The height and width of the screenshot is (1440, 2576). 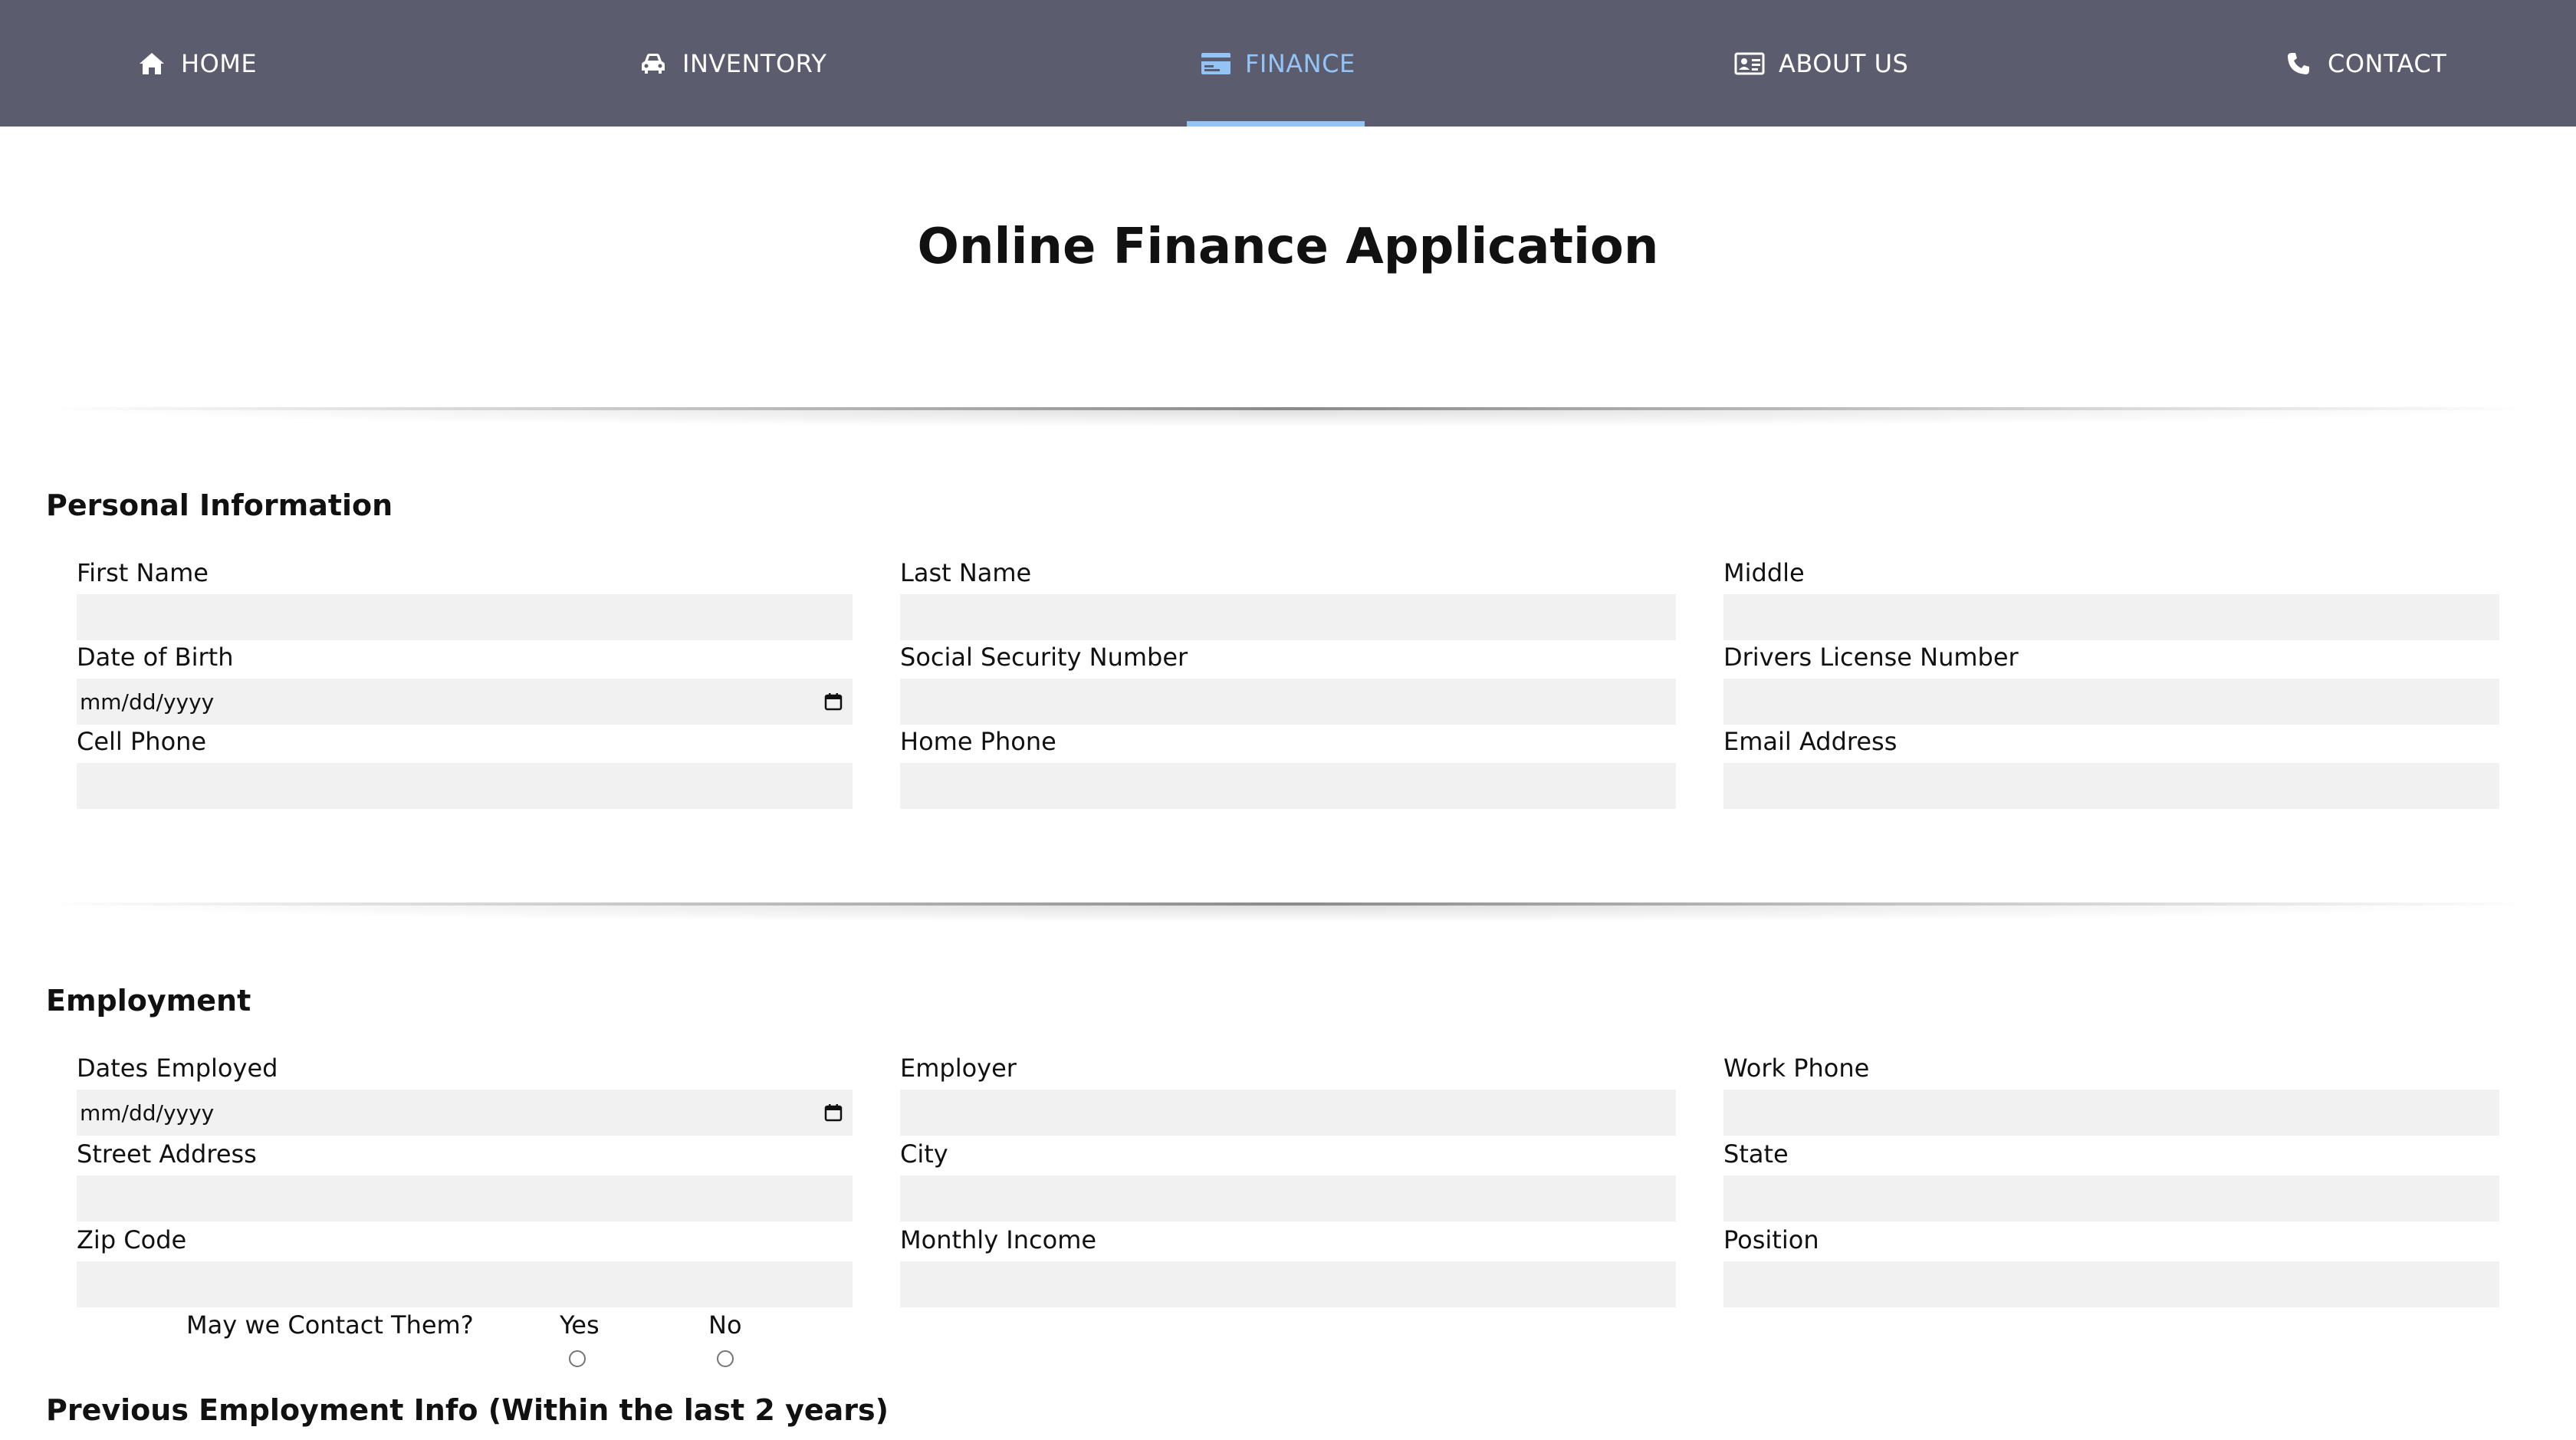 I want to click on work-phone-label: Work Phone, so click(x=1797, y=1068).